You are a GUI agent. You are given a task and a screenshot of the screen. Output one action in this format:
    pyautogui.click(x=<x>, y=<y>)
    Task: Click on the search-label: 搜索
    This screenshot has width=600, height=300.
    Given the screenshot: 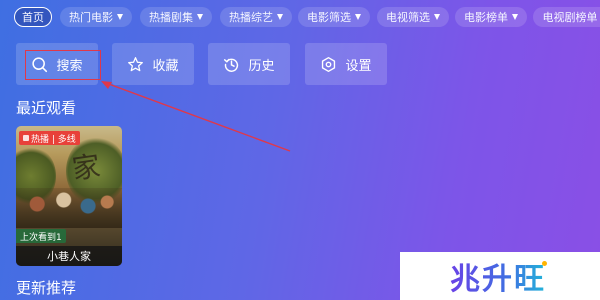 What is the action you would take?
    pyautogui.click(x=69, y=66)
    